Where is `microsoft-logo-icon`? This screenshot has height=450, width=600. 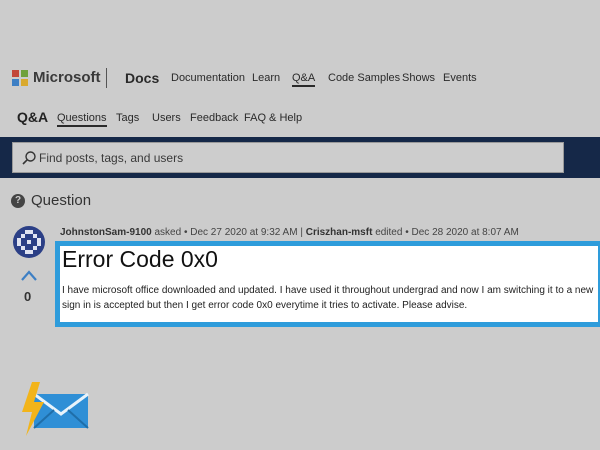
microsoft-logo-icon is located at coordinates (20, 78).